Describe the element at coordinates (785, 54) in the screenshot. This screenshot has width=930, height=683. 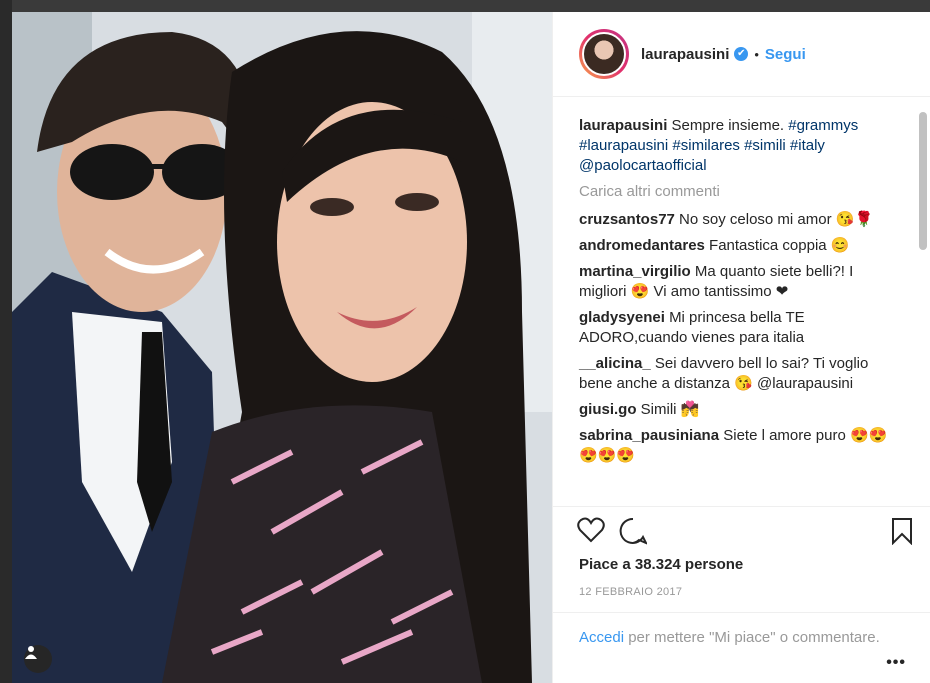
I see `follow-button: Segui` at that location.